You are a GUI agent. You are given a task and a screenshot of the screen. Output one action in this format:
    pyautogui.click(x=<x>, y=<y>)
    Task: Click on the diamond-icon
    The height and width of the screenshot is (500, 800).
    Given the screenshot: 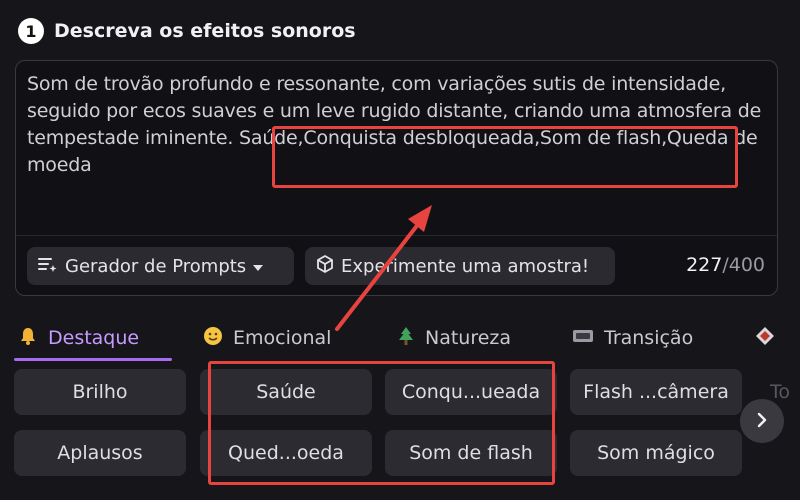 What is the action you would take?
    pyautogui.click(x=765, y=338)
    